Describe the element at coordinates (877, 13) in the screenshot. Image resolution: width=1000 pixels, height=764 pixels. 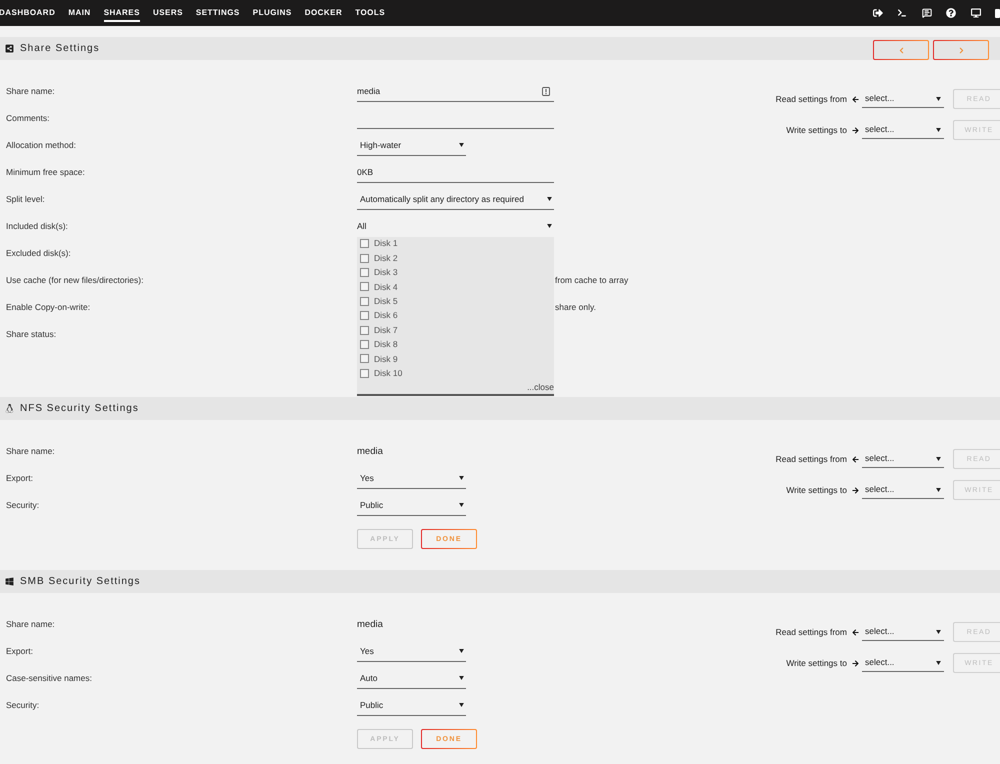
I see `logout-icon` at that location.